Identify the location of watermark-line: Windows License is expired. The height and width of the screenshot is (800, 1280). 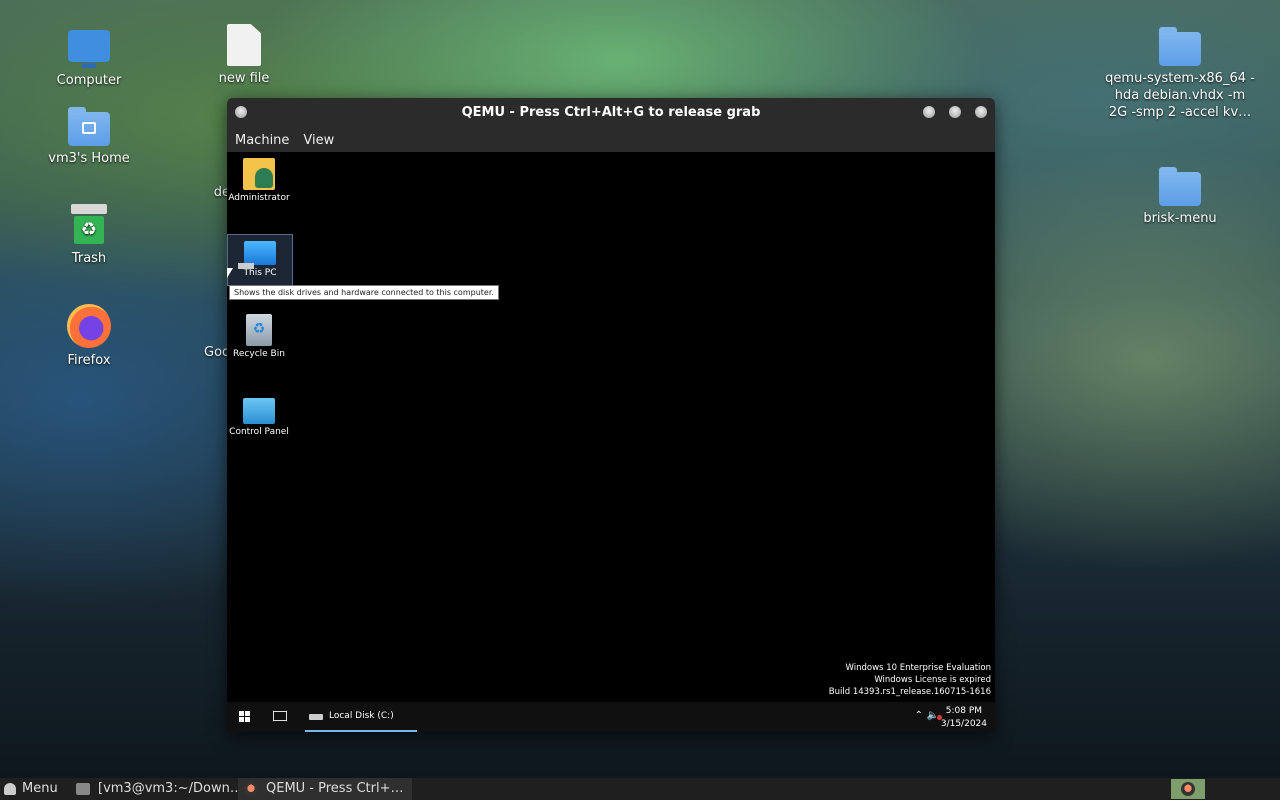
(932, 680).